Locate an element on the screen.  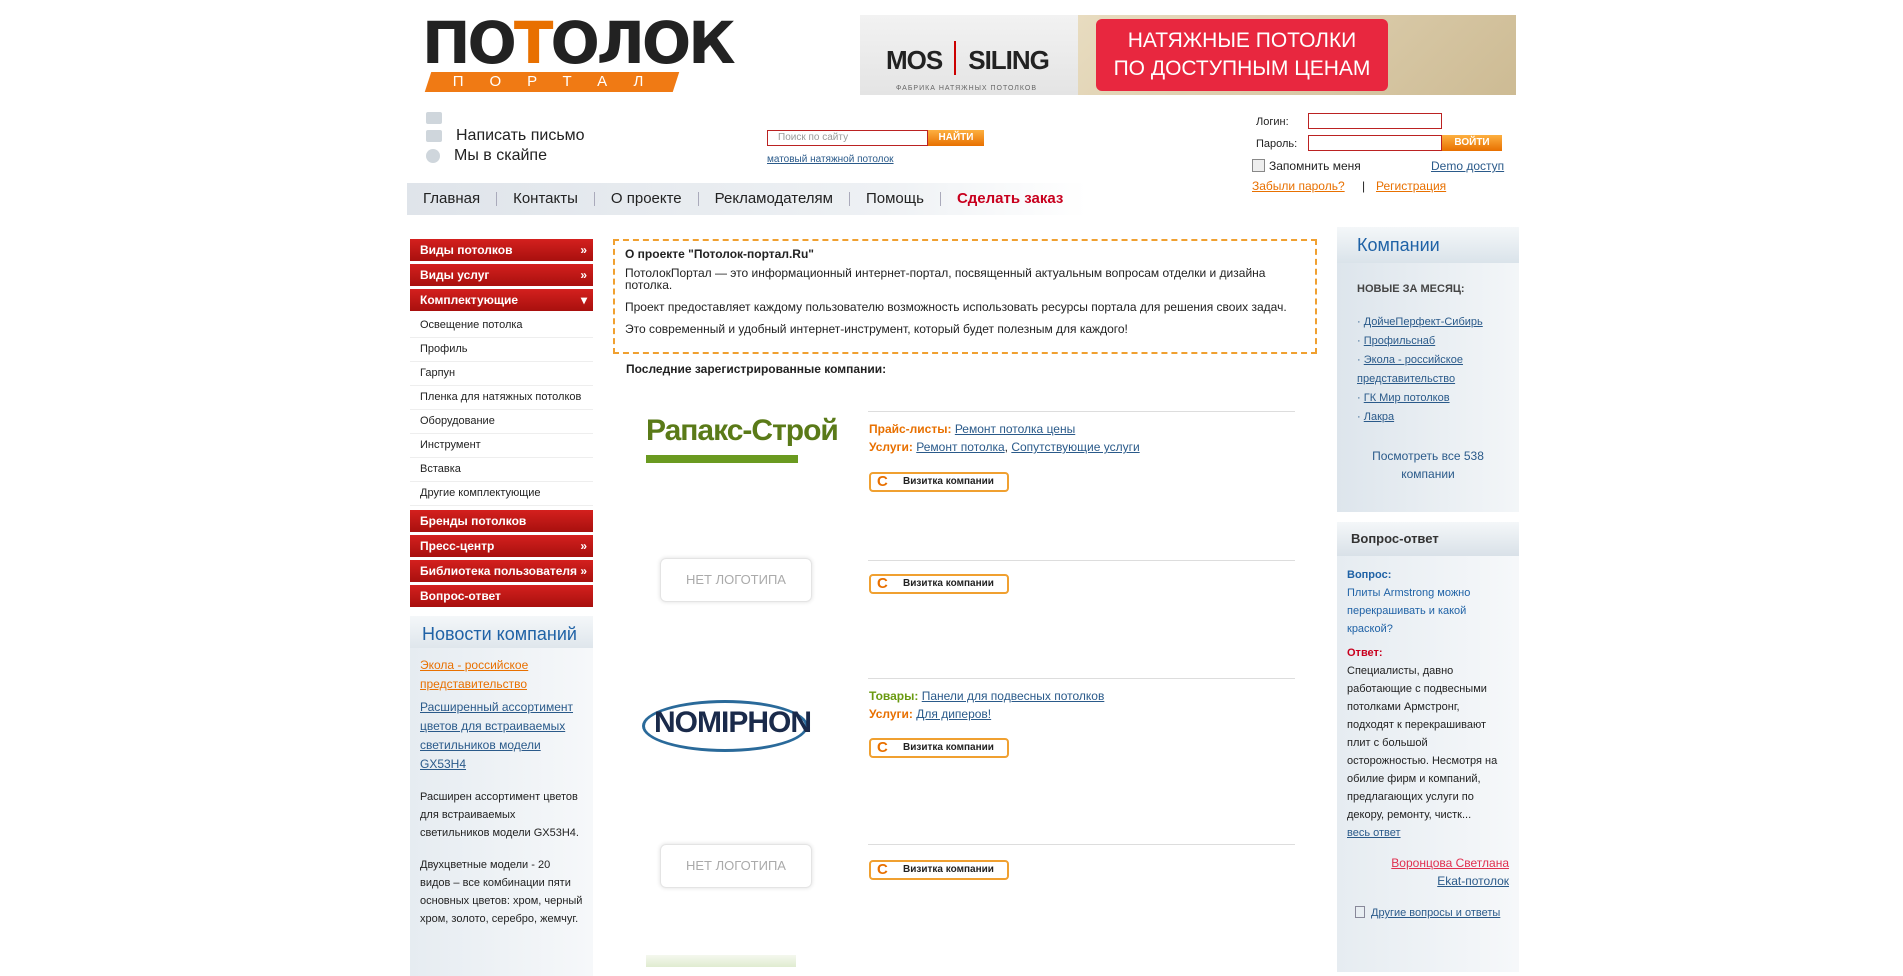
nav-help: Помощь is located at coordinates (895, 198).